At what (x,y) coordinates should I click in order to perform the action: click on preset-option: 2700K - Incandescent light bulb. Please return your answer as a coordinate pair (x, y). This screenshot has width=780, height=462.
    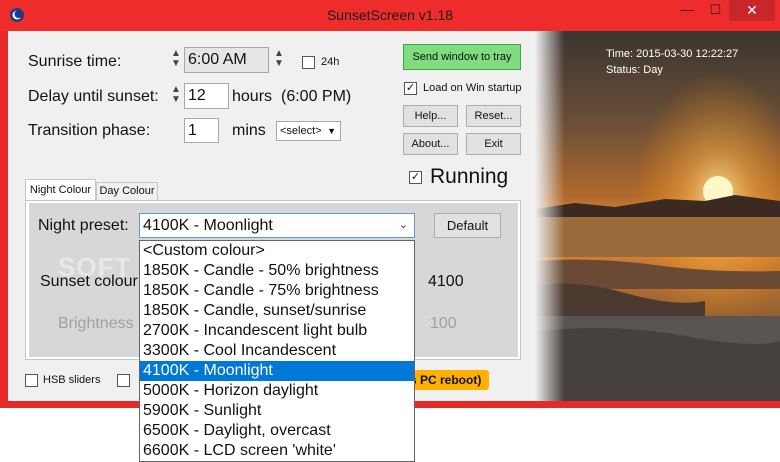
    Looking at the image, I should click on (277, 331).